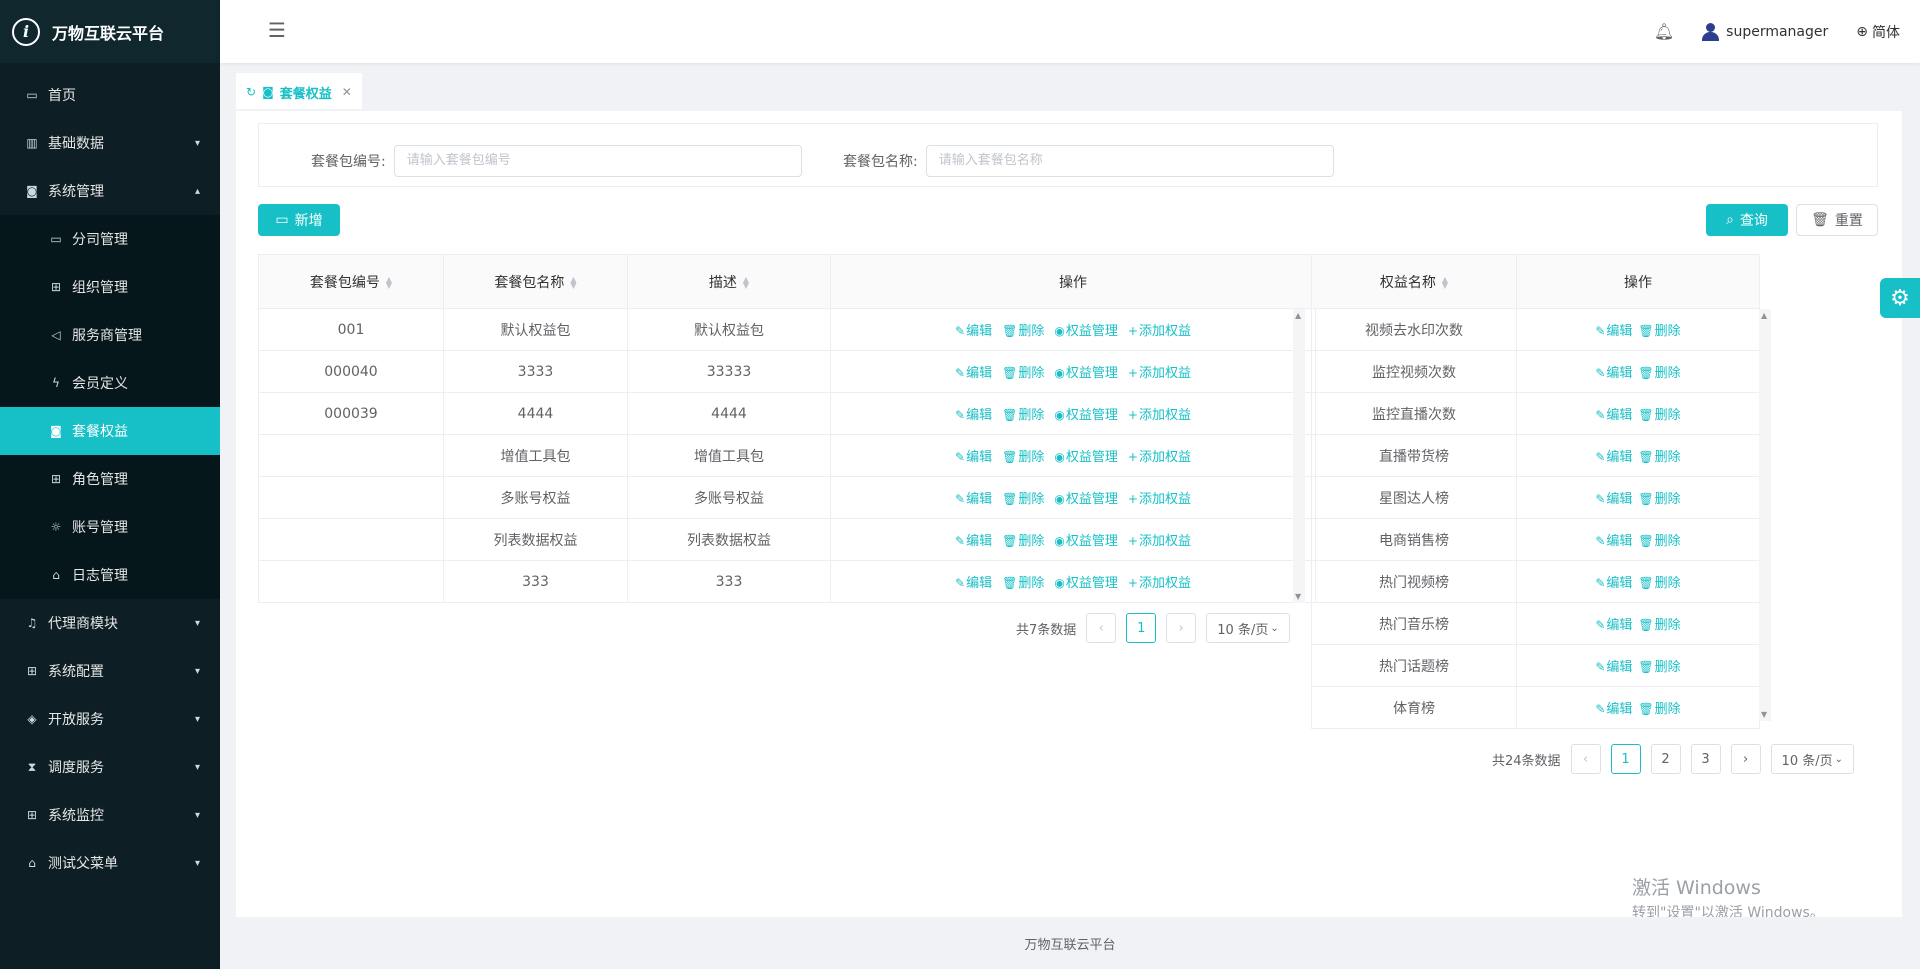  Describe the element at coordinates (110, 671) in the screenshot. I see `sidebar-item-sys-config: ⊞ 系统配置 ▾` at that location.